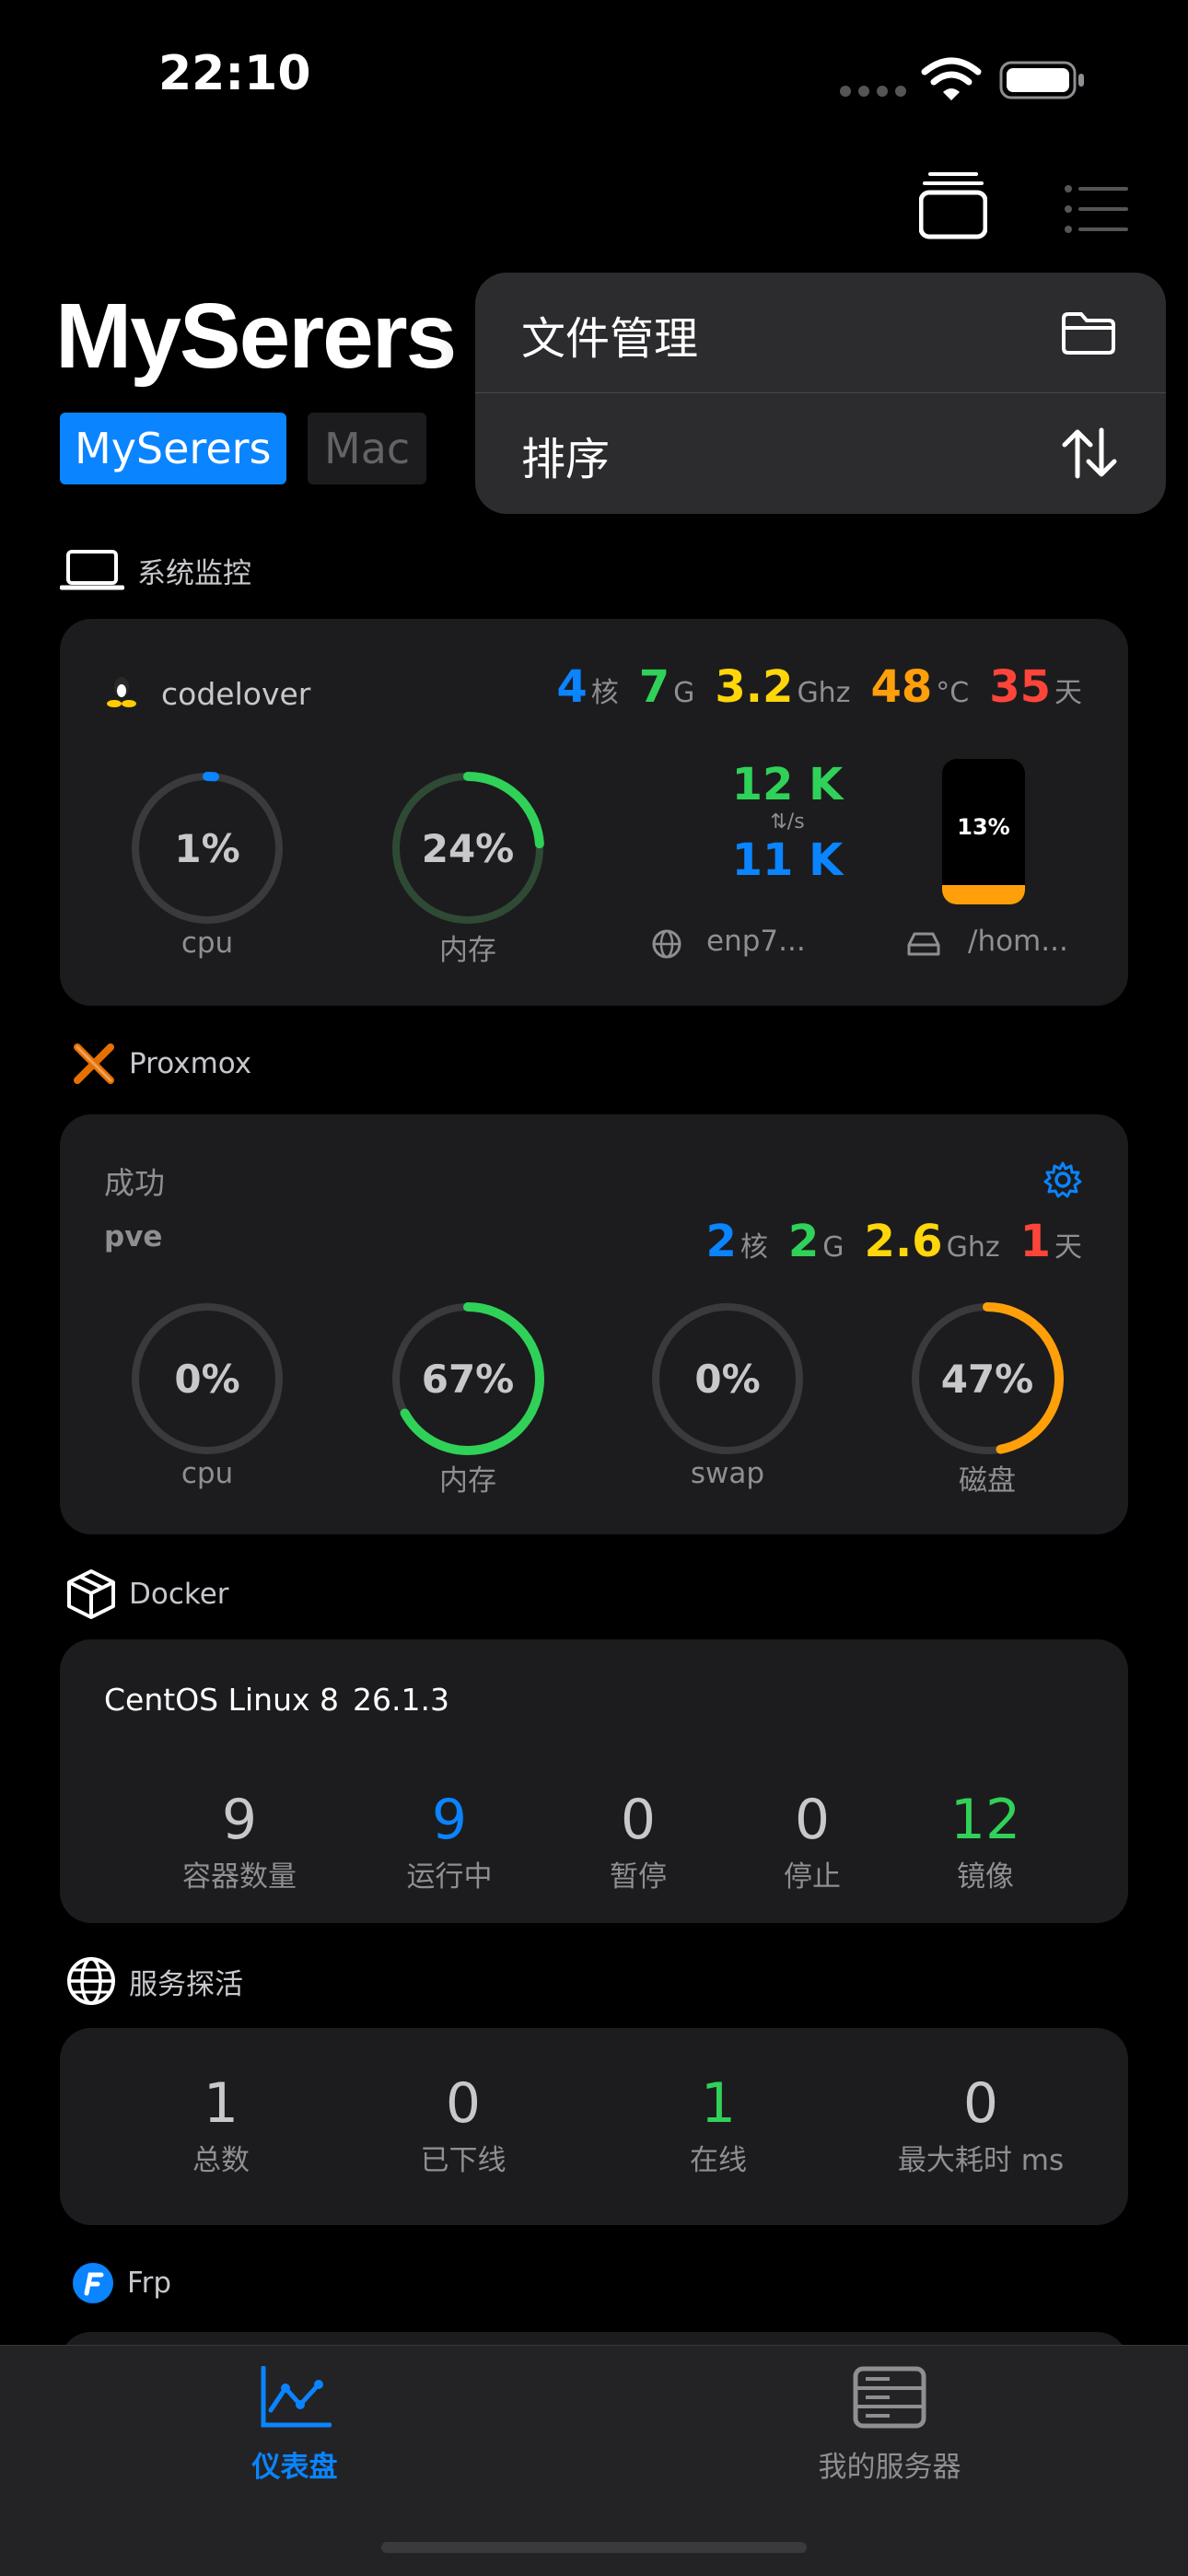 The image size is (1188, 2576). What do you see at coordinates (718, 2126) in the screenshot?
I see `probe-online-count: 1 在线` at bounding box center [718, 2126].